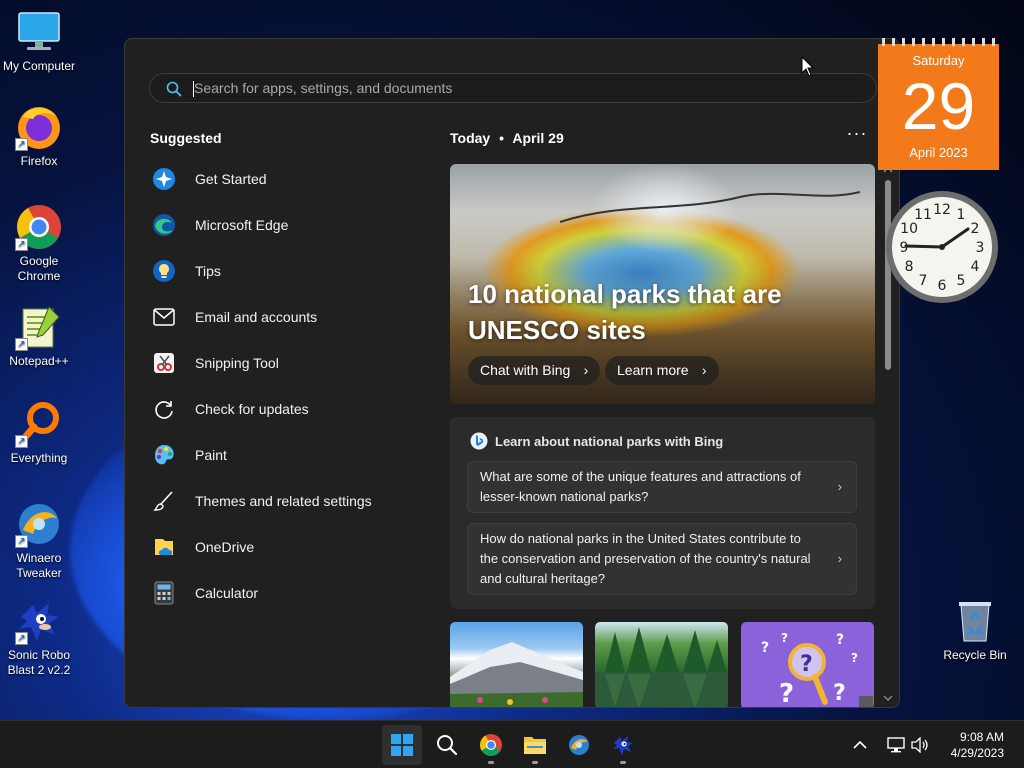  What do you see at coordinates (39, 161) in the screenshot?
I see `desktop-icon-label: Firefox` at bounding box center [39, 161].